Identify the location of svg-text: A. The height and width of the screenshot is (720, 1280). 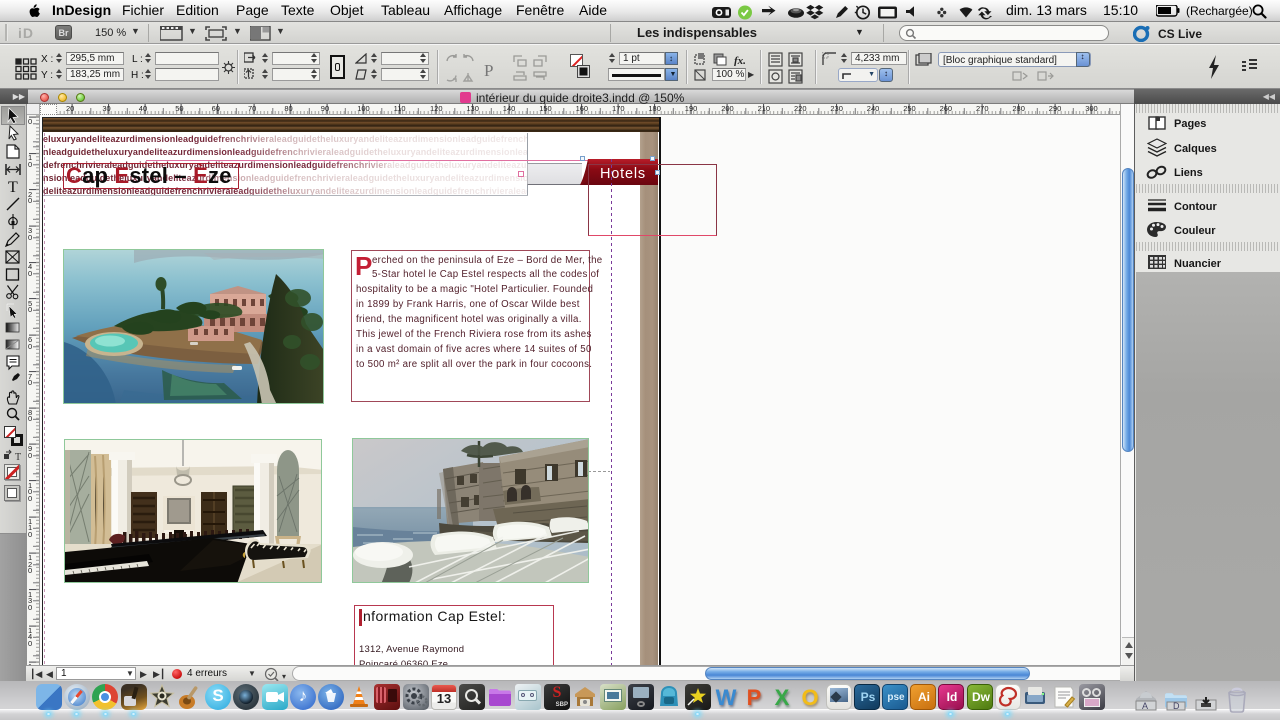
(1145, 706).